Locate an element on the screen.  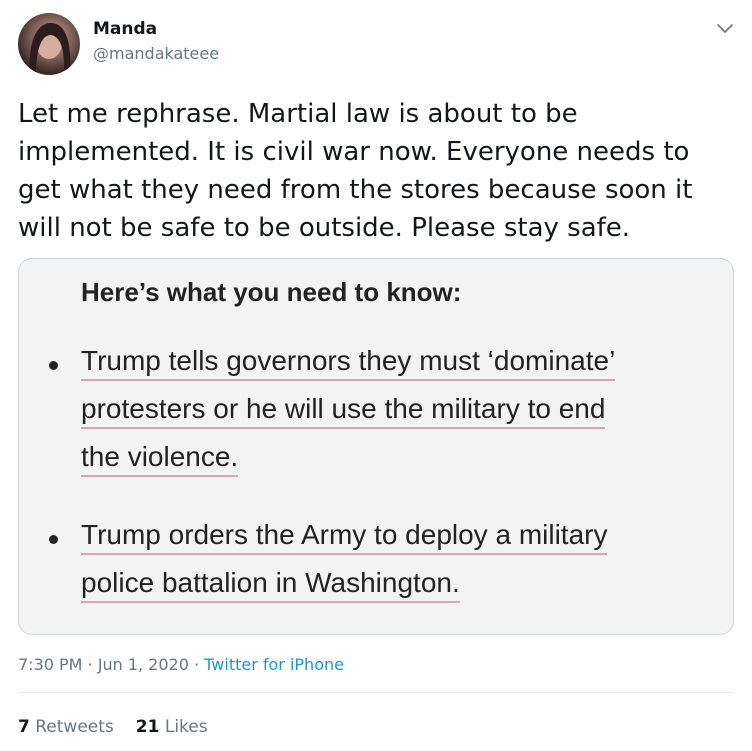
likes-label: Likes is located at coordinates (186, 727).